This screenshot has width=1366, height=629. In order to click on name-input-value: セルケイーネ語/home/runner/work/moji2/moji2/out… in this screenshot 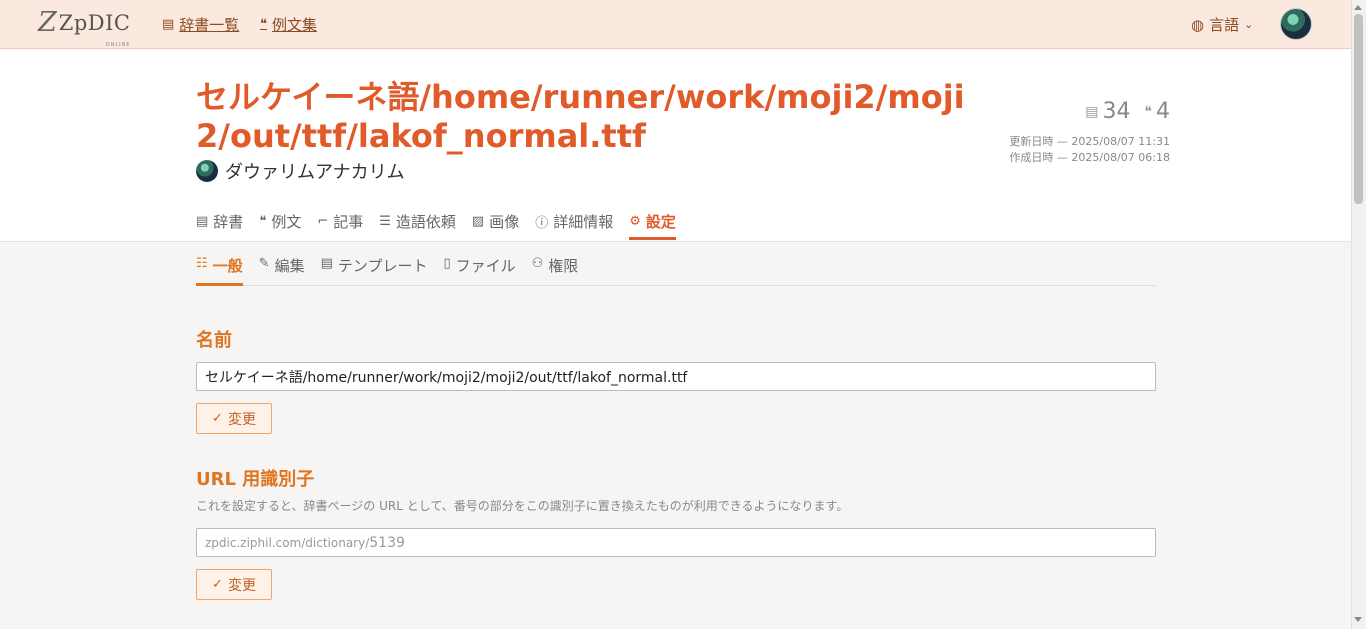, I will do `click(446, 377)`.